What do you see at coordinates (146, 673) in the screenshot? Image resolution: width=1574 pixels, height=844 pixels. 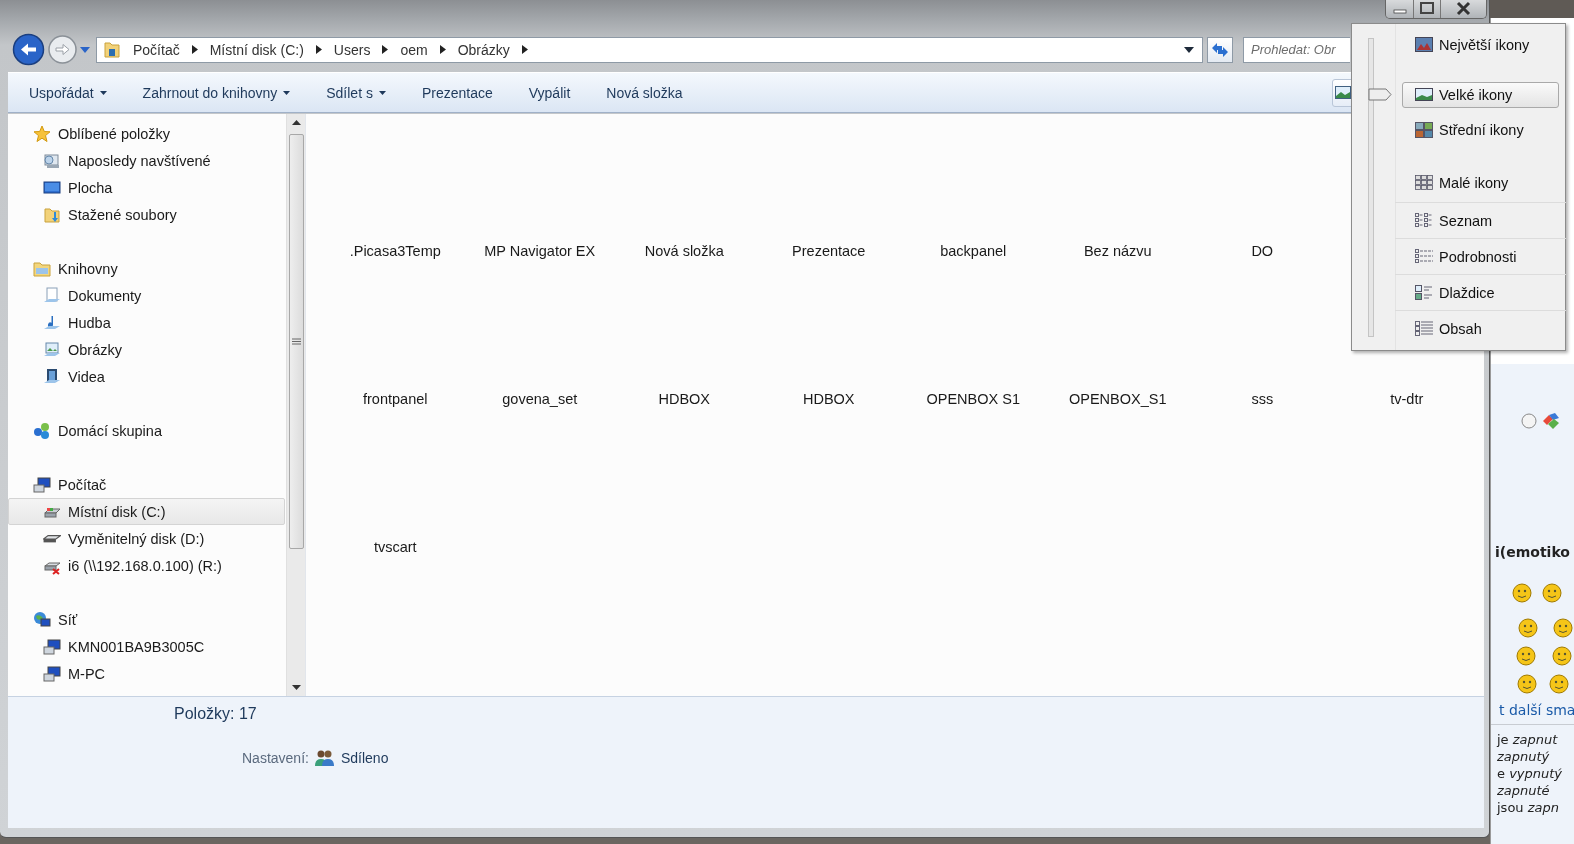 I see `nav-item: M-PC` at bounding box center [146, 673].